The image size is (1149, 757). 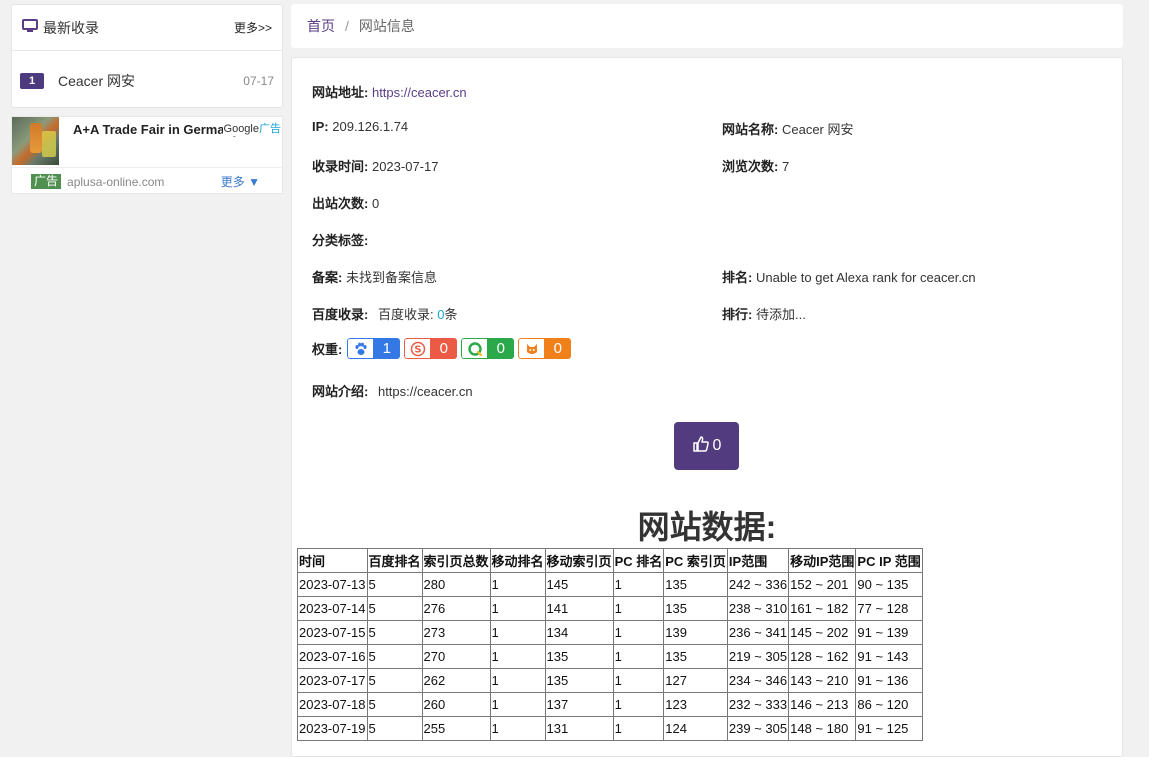 I want to click on weights-row: 权重: 1 S 0 0 0, so click(x=443, y=348).